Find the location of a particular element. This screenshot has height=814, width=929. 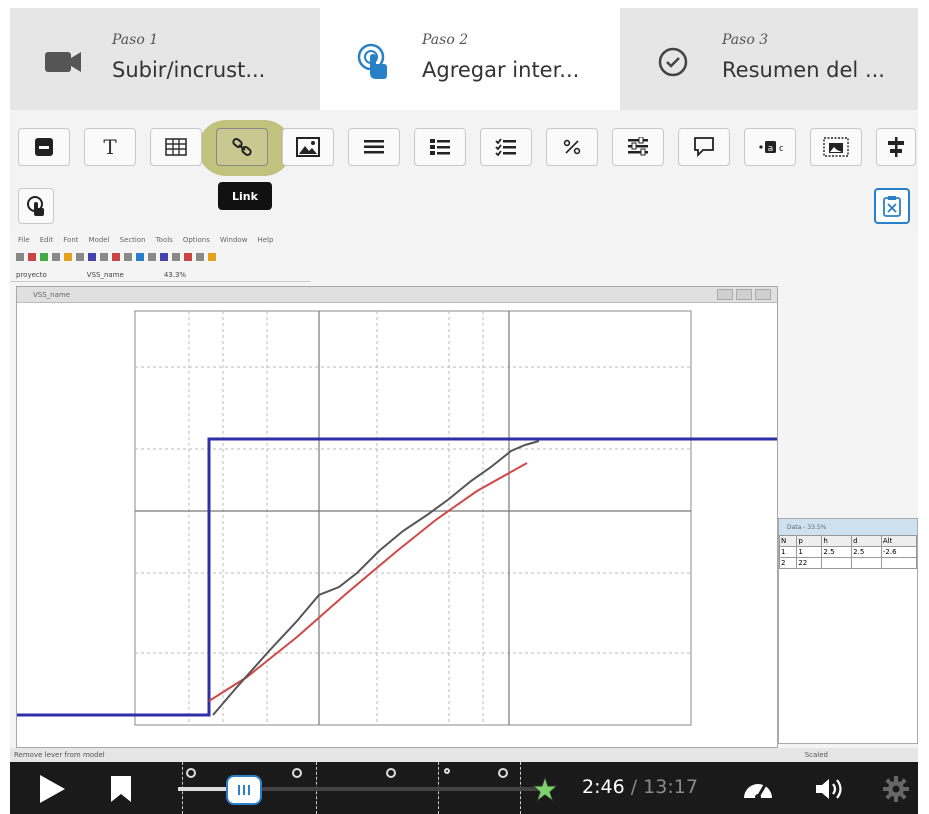

menu-item: Model is located at coordinates (99, 240).